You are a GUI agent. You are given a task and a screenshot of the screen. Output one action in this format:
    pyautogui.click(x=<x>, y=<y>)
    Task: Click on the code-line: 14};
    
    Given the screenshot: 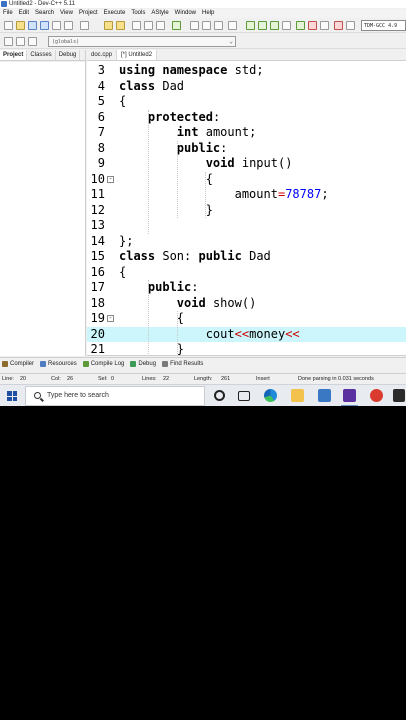 What is the action you would take?
    pyautogui.click(x=246, y=242)
    